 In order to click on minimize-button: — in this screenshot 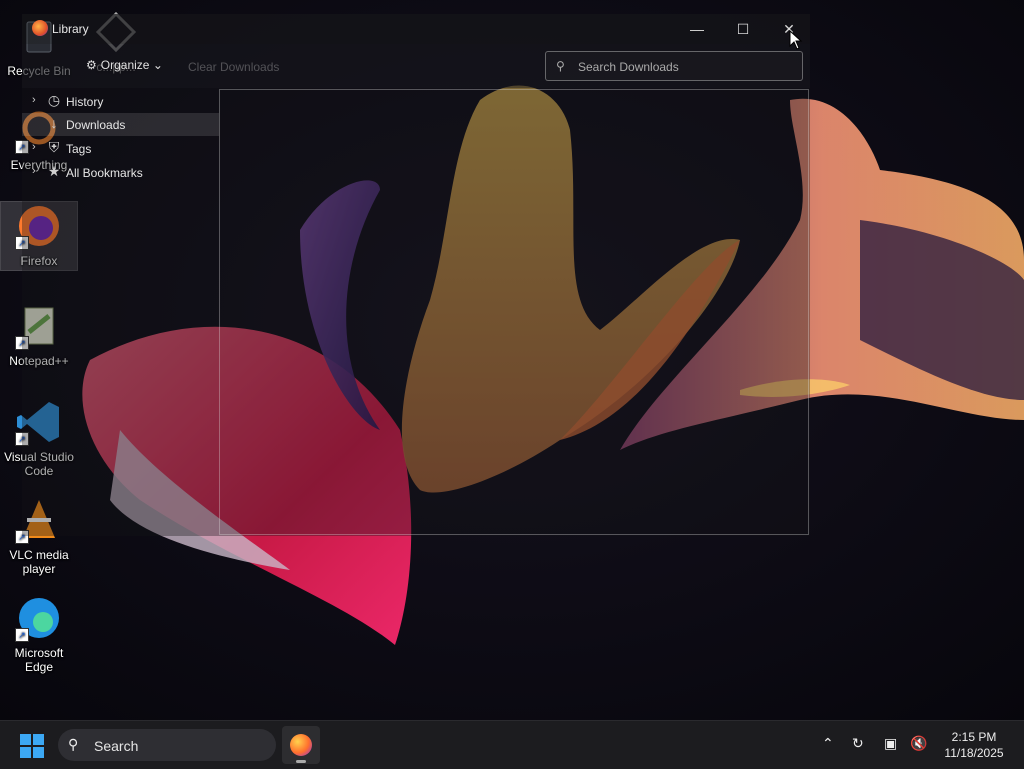, I will do `click(697, 29)`.